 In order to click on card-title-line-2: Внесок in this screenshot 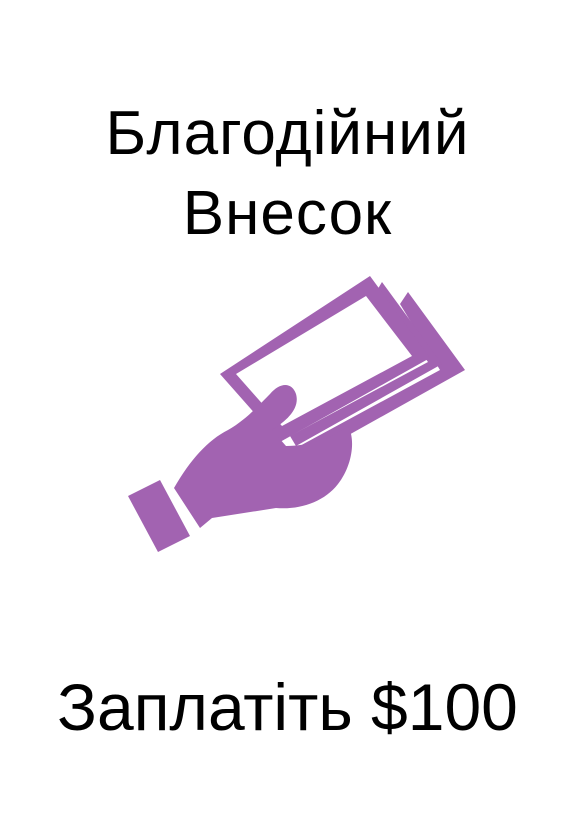, I will do `click(287, 213)`.